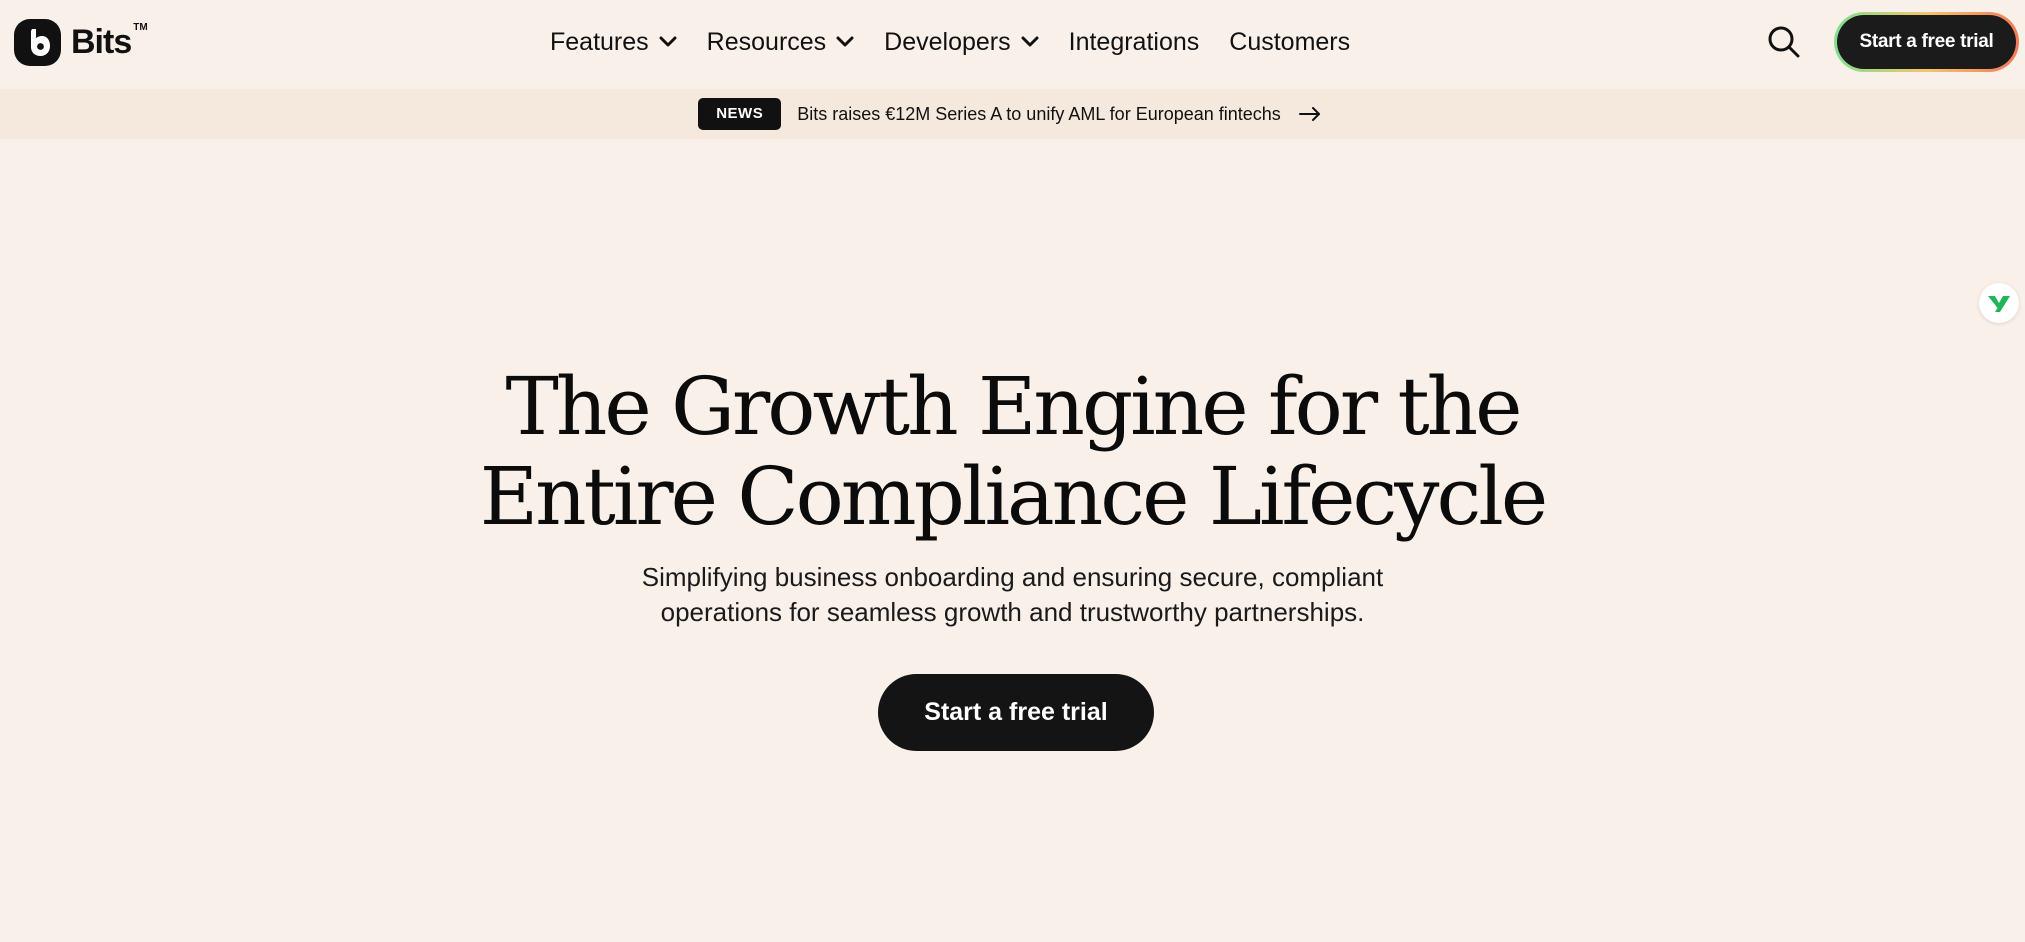 Image resolution: width=2025 pixels, height=942 pixels. Describe the element at coordinates (740, 114) in the screenshot. I see `news-badge: NEWS` at that location.